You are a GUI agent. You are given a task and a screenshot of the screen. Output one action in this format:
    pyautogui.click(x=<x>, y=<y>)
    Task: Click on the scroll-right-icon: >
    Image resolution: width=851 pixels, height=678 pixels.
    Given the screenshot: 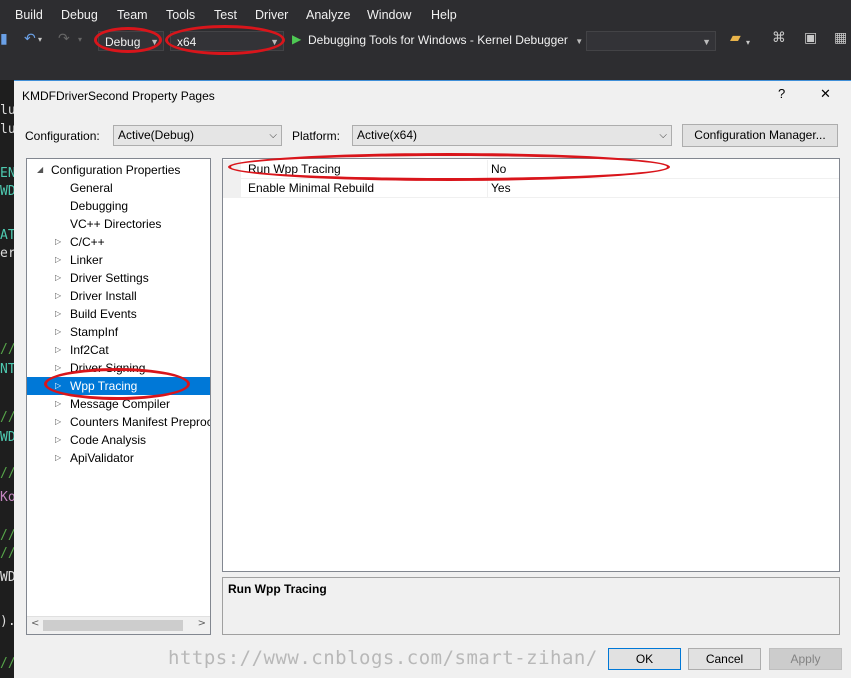 What is the action you would take?
    pyautogui.click(x=202, y=623)
    